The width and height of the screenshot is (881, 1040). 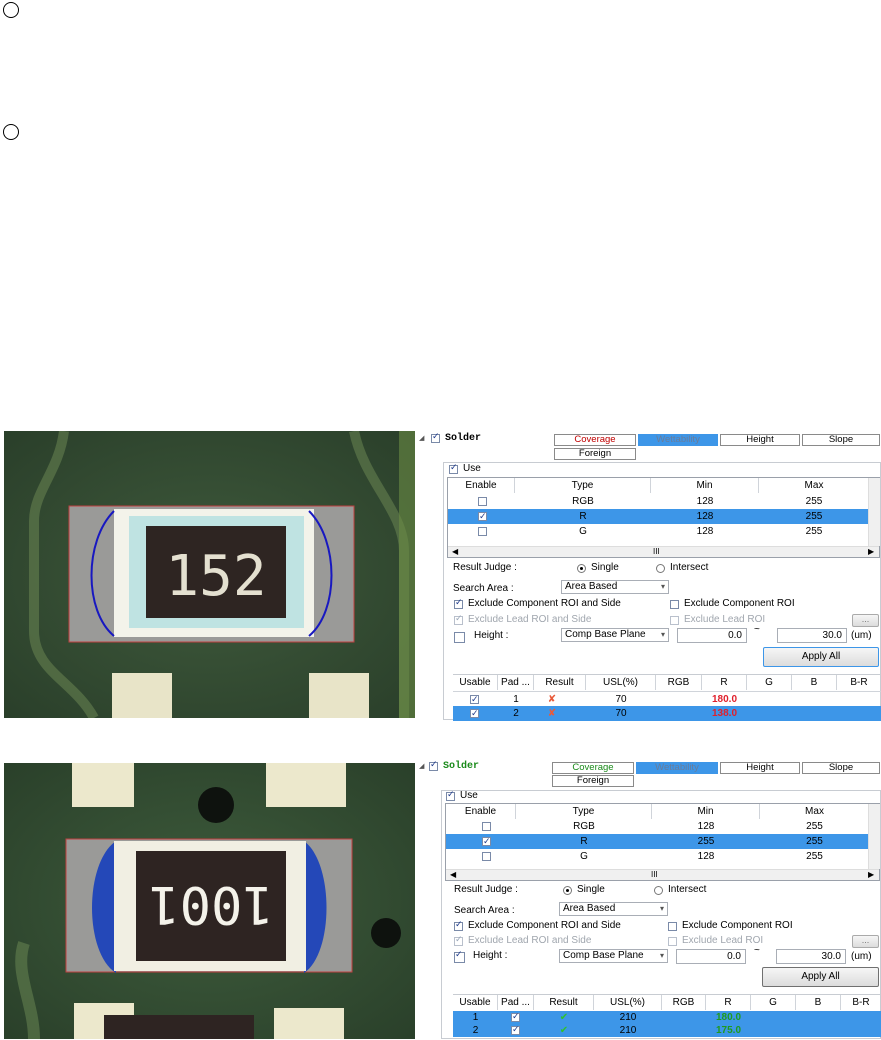 What do you see at coordinates (658, 517) in the screenshot?
I see `grid-row: R 128 255` at bounding box center [658, 517].